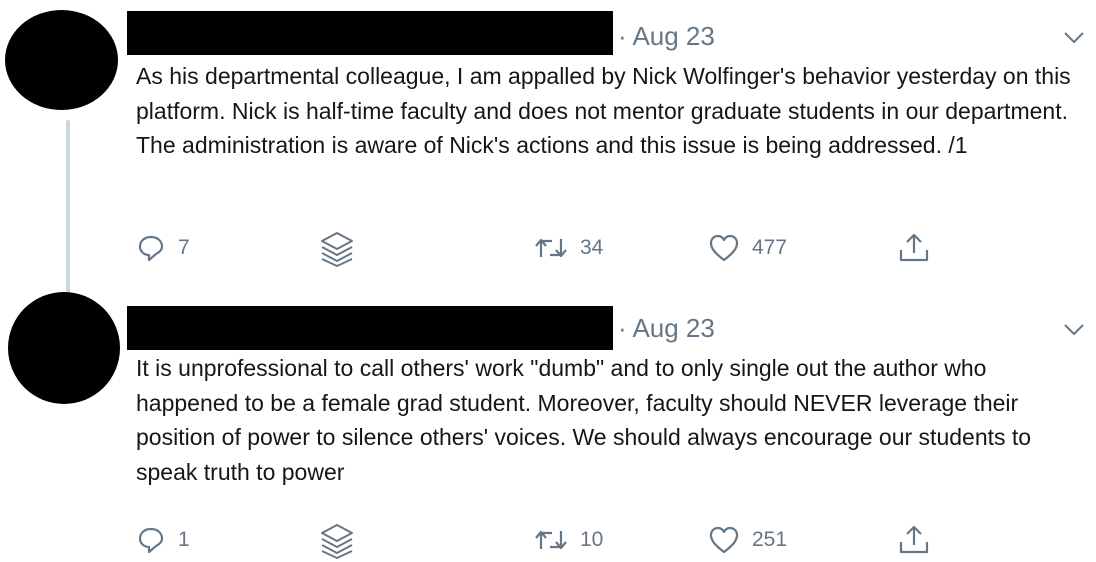  What do you see at coordinates (770, 247) in the screenshot?
I see `like-count: 477` at bounding box center [770, 247].